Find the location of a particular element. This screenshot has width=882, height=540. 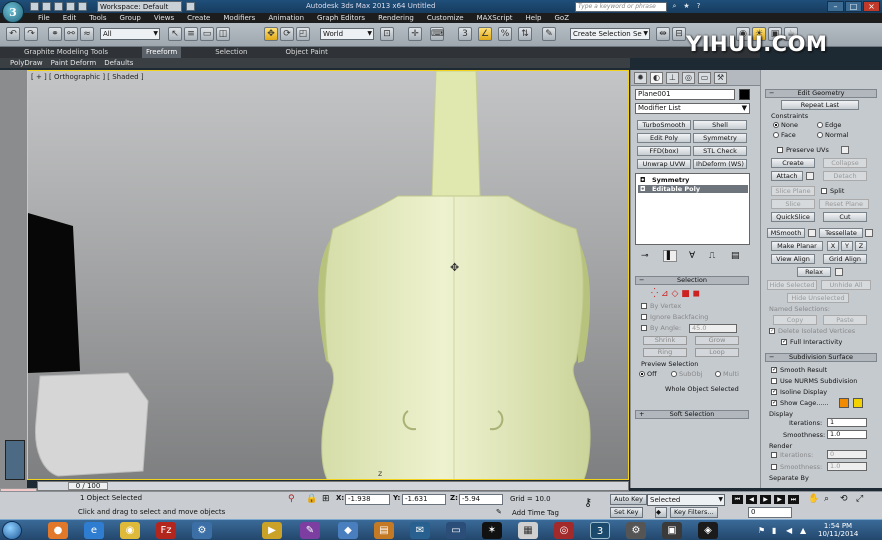

chrome-icon: ◉ is located at coordinates (130, 530).